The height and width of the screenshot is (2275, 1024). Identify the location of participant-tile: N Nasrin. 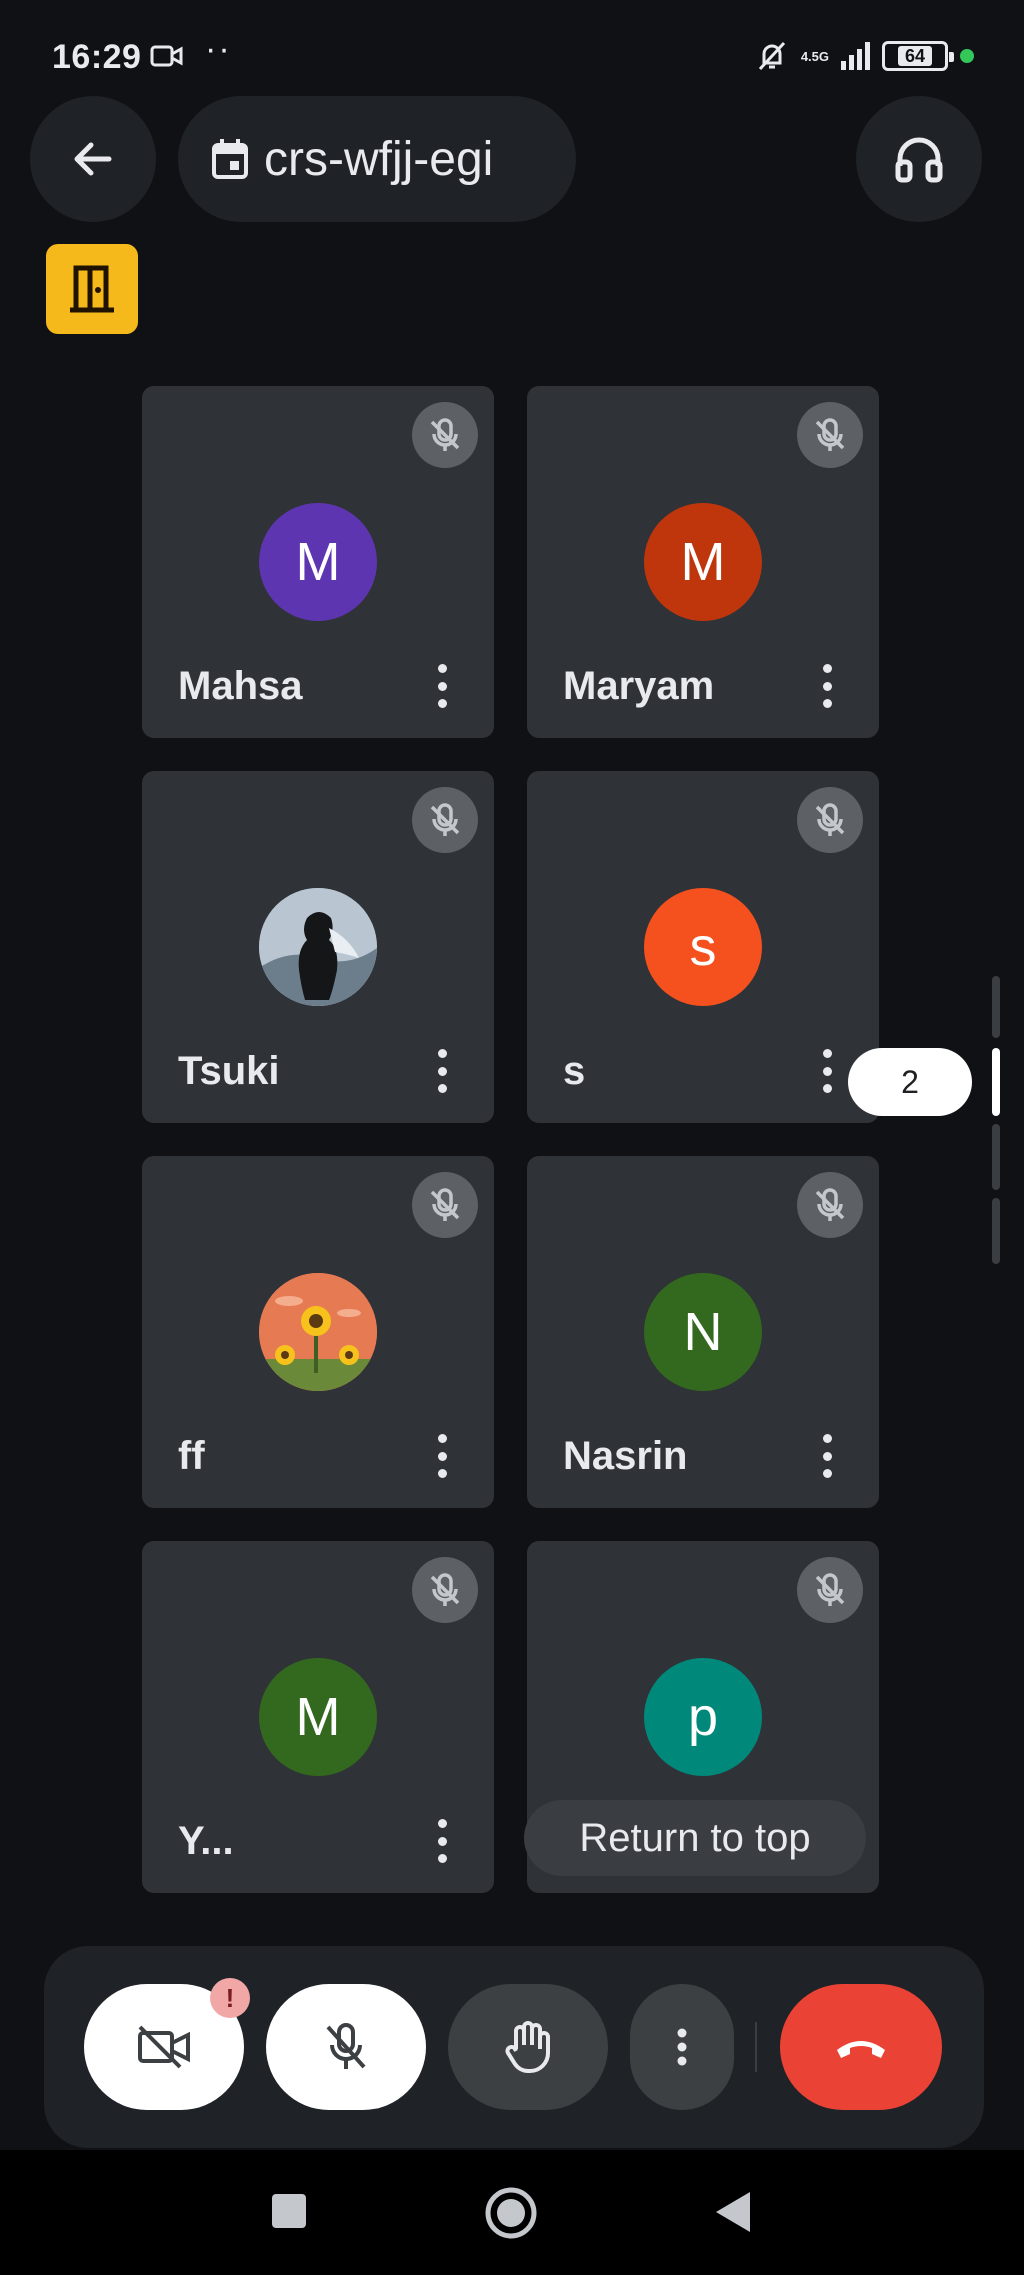
(703, 1332).